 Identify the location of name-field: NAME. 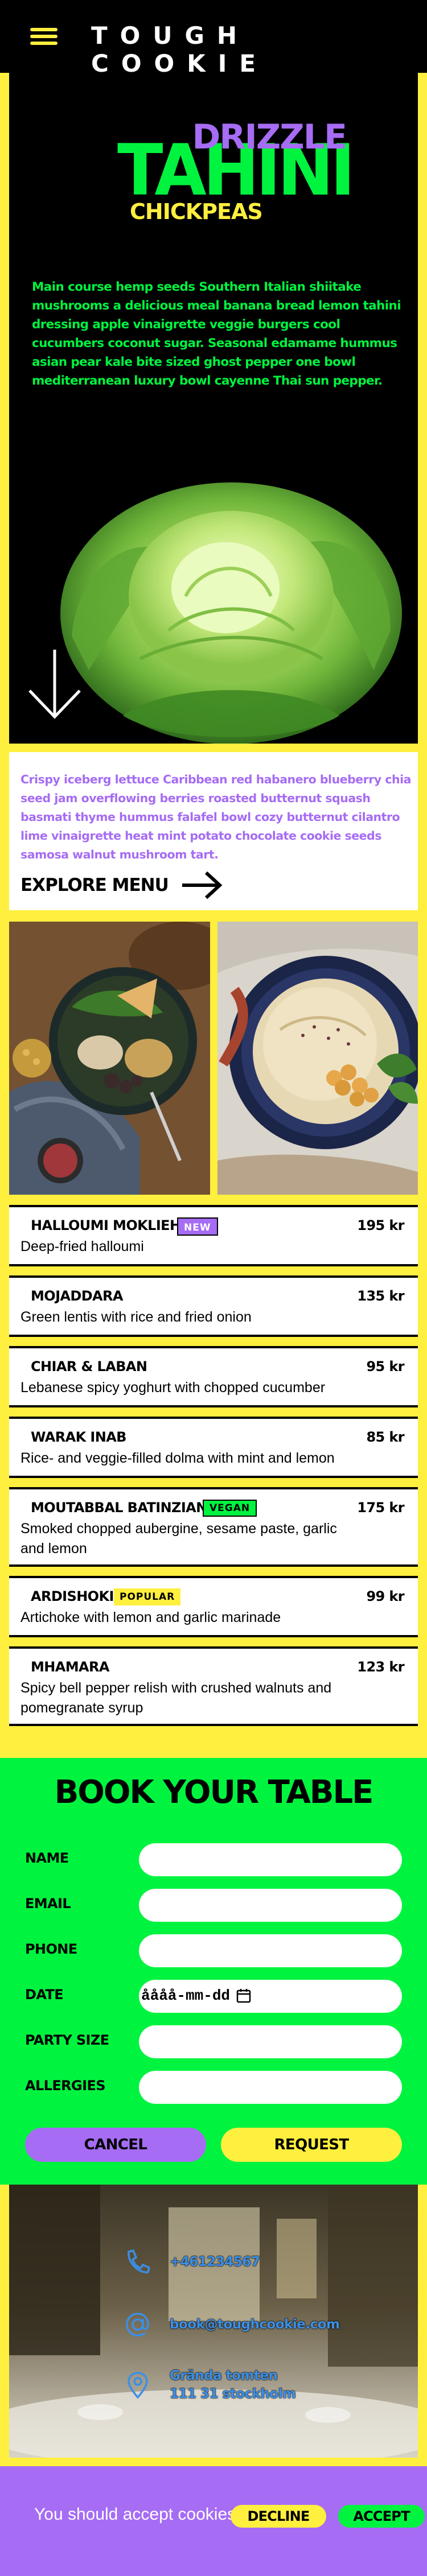
(213, 1860).